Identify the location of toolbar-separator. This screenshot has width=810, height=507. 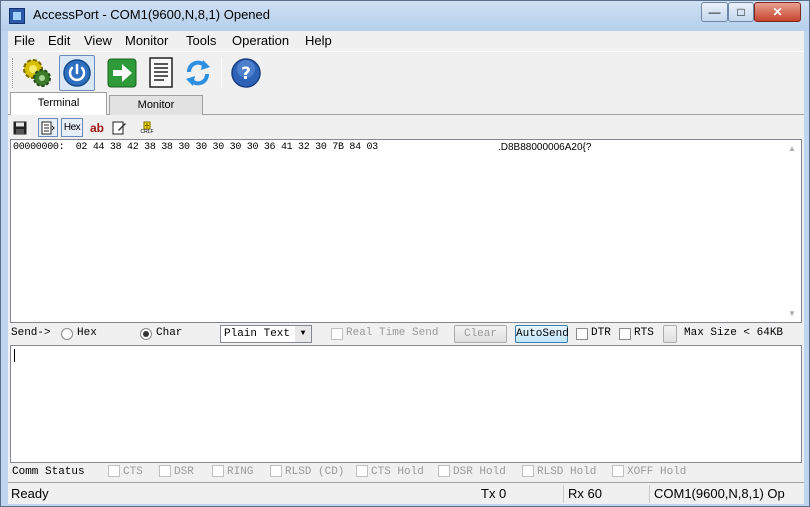
(221, 73).